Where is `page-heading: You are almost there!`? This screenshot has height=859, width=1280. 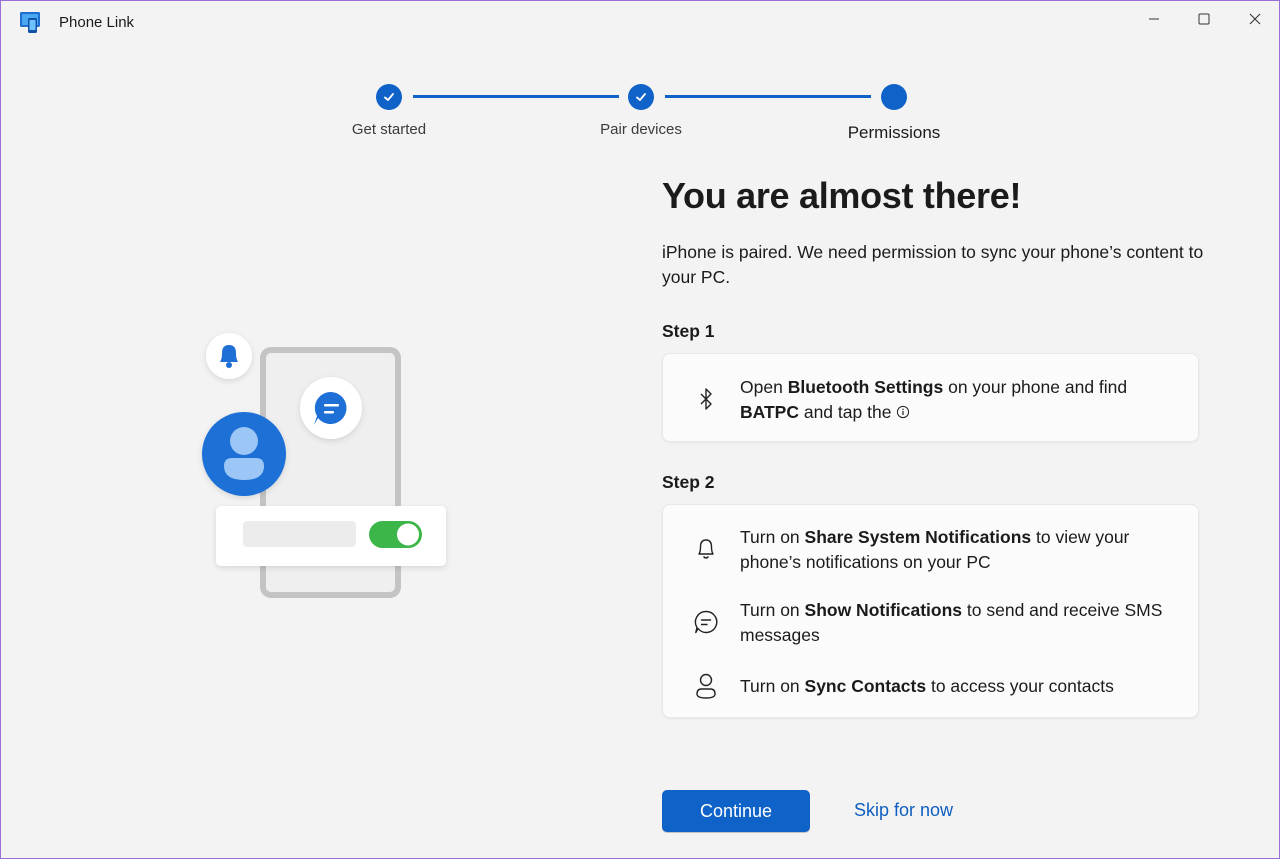 page-heading: You are almost there! is located at coordinates (842, 195).